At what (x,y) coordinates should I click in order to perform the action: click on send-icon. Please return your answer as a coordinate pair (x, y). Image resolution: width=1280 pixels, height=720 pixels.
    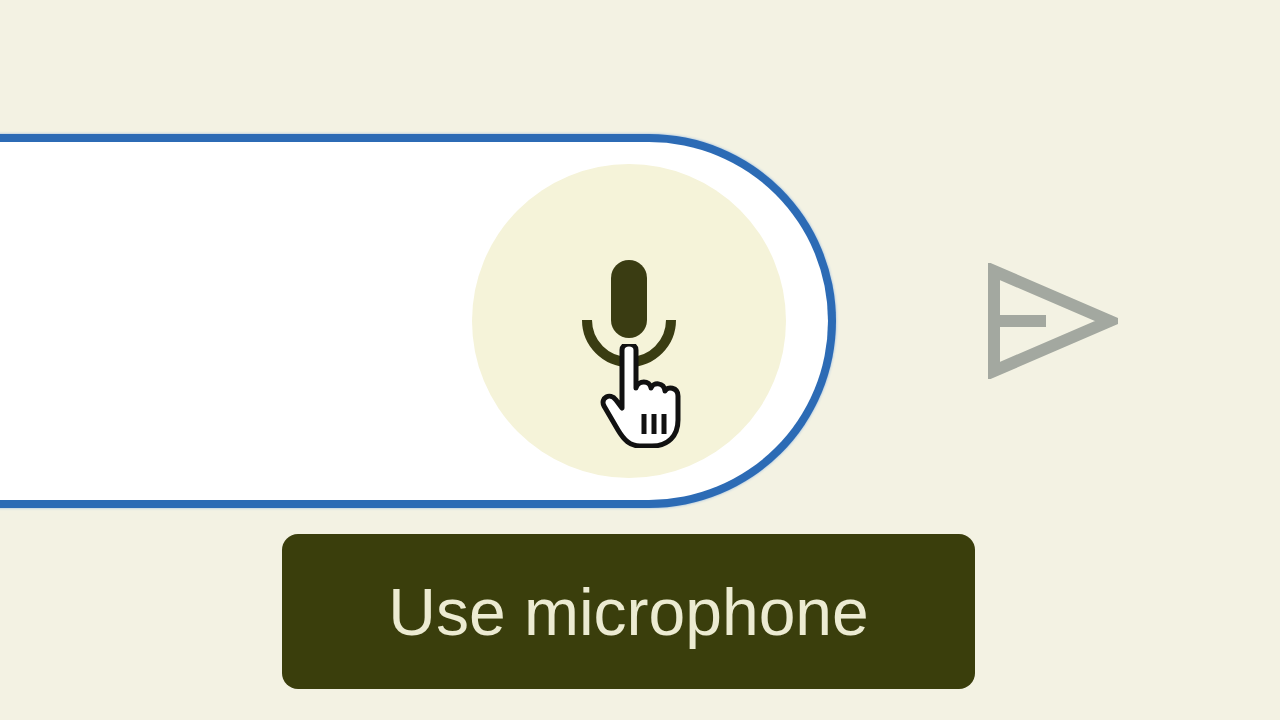
    Looking at the image, I should click on (1052, 321).